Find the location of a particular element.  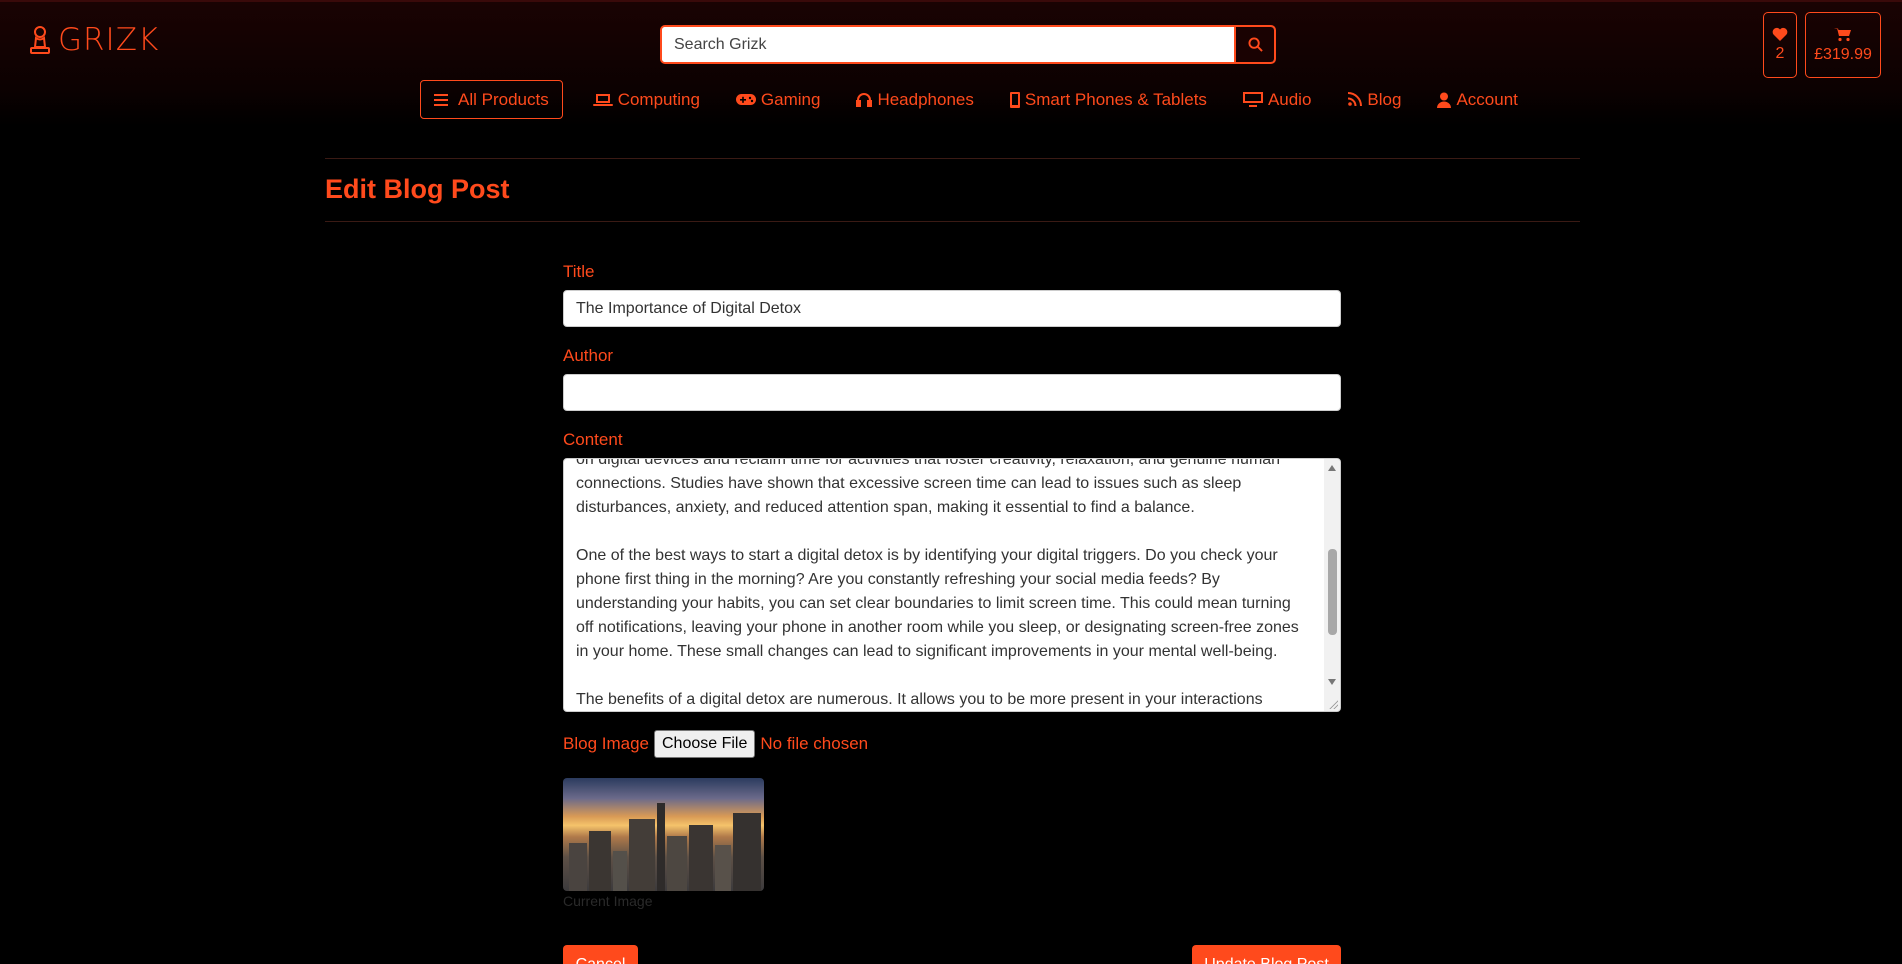

update-blog-post-button: Update Blog Post is located at coordinates (1266, 954).